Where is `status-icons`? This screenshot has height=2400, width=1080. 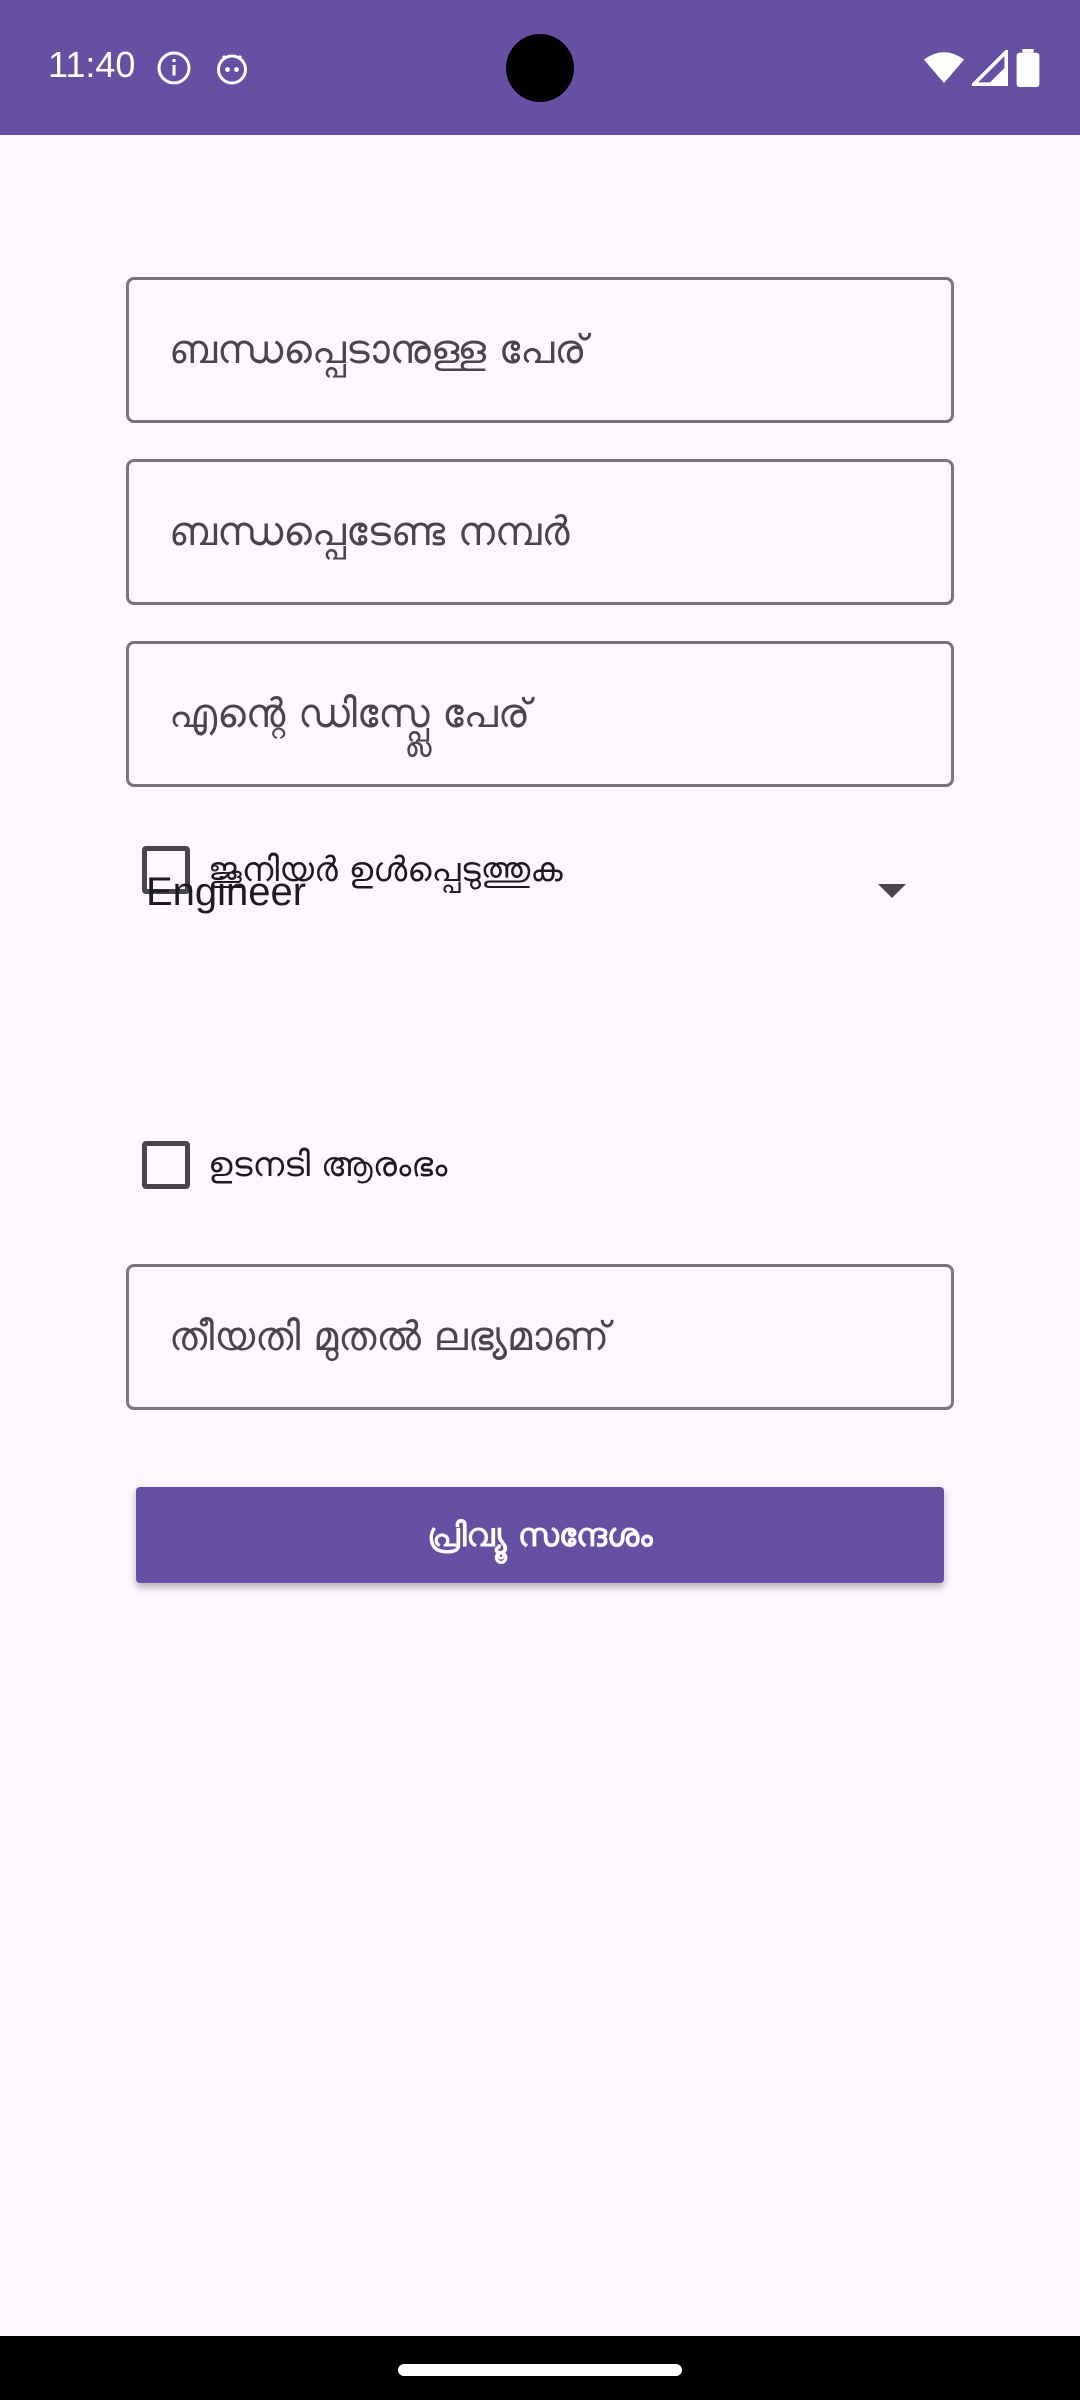 status-icons is located at coordinates (982, 68).